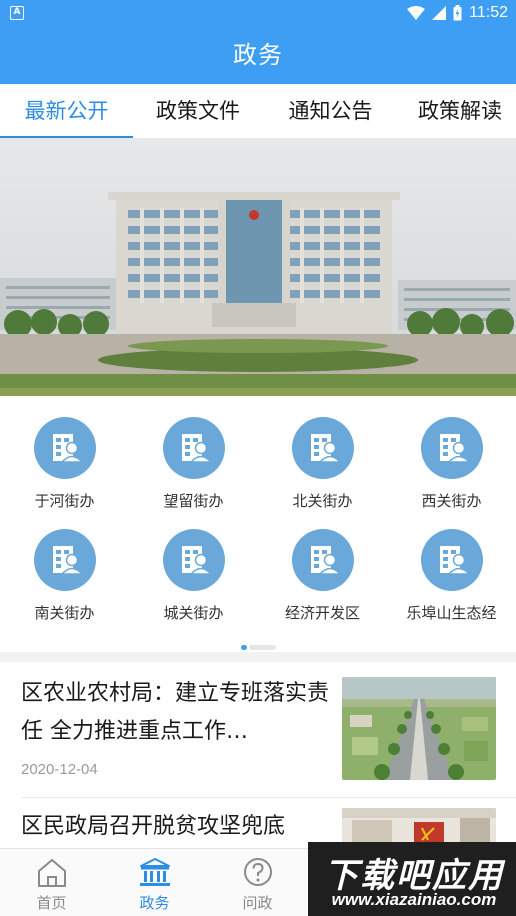 Image resolution: width=516 pixels, height=916 pixels. I want to click on watermark-url: www.xiazainiao.com, so click(414, 899).